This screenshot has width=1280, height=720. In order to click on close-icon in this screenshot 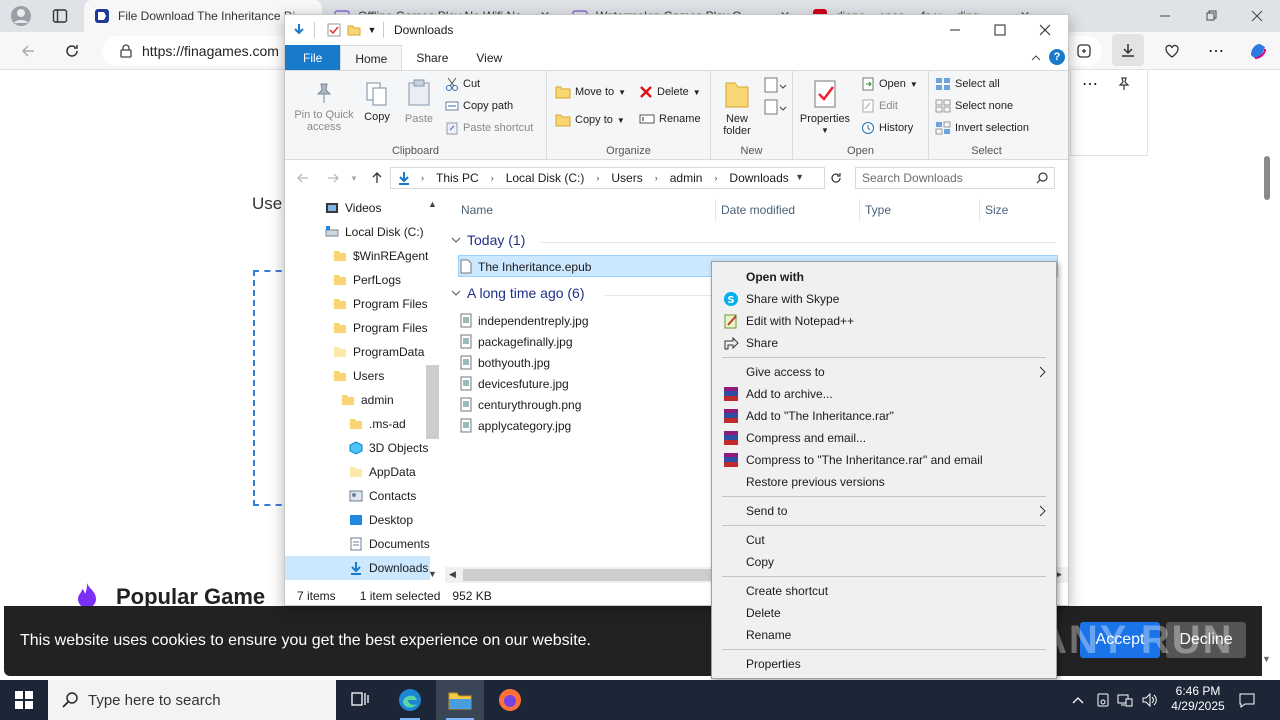, I will do `click(1045, 30)`.